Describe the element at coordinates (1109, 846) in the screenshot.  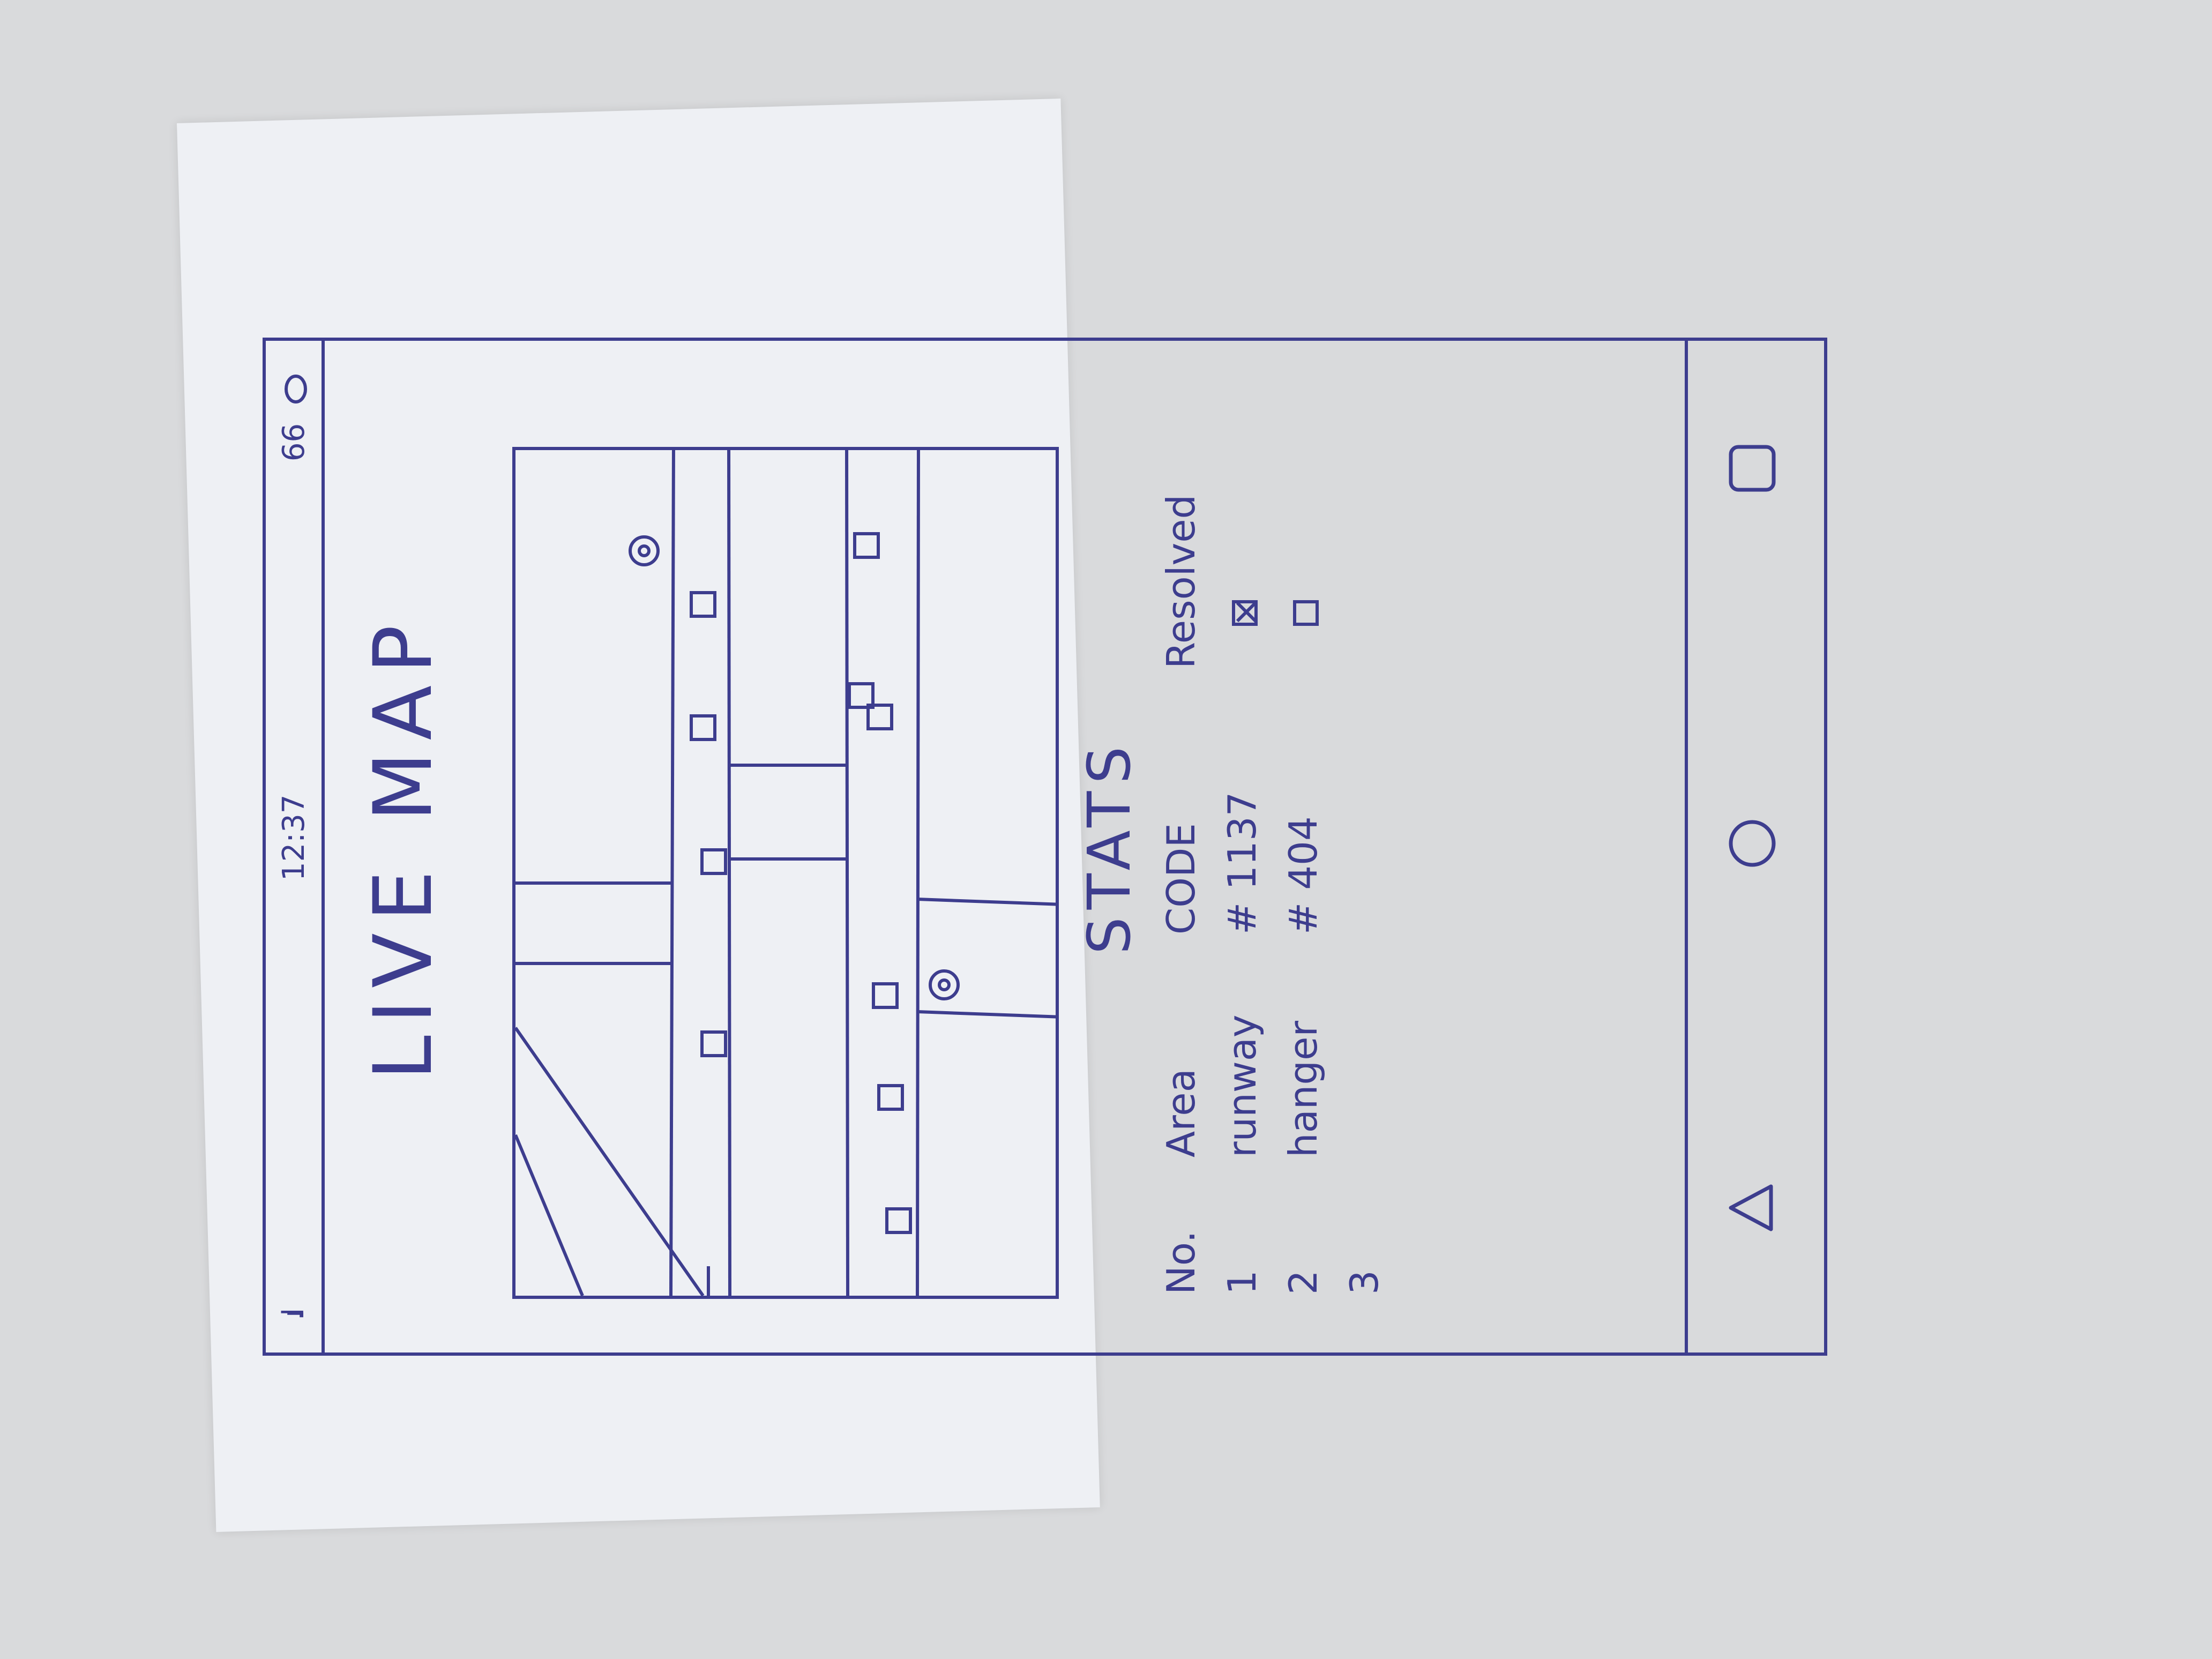
I see `stats-title: STATS` at that location.